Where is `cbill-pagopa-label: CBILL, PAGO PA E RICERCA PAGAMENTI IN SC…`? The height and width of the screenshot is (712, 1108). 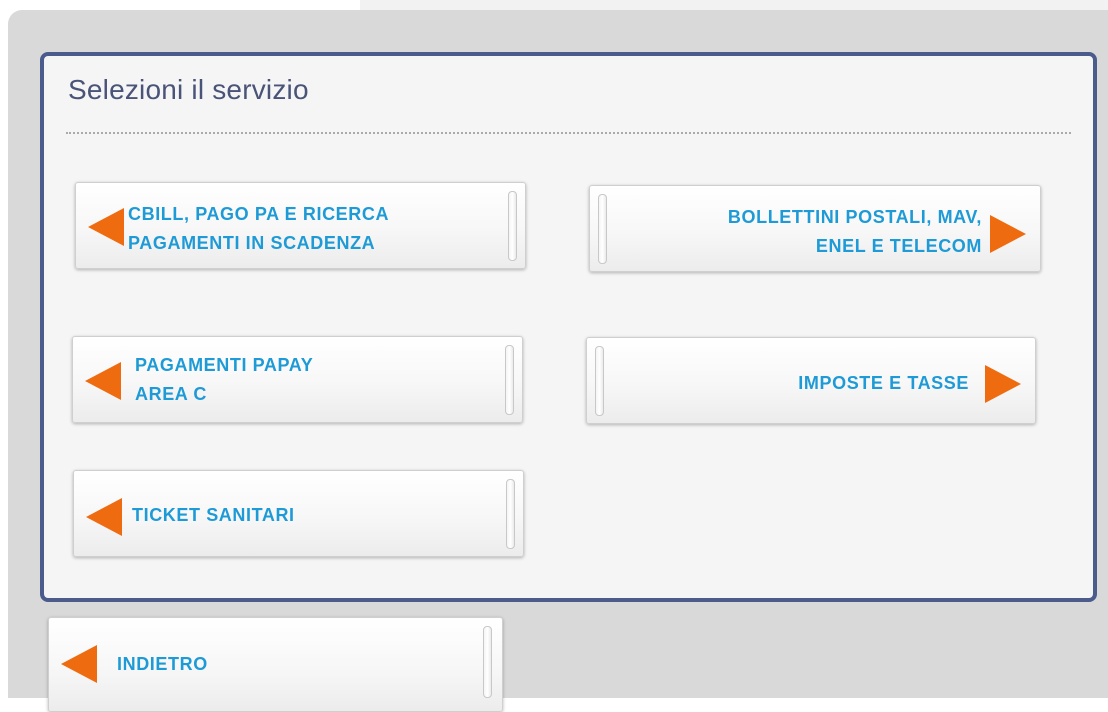
cbill-pagopa-label: CBILL, PAGO PA E RICERCA PAGAMENTI IN SC… is located at coordinates (259, 228).